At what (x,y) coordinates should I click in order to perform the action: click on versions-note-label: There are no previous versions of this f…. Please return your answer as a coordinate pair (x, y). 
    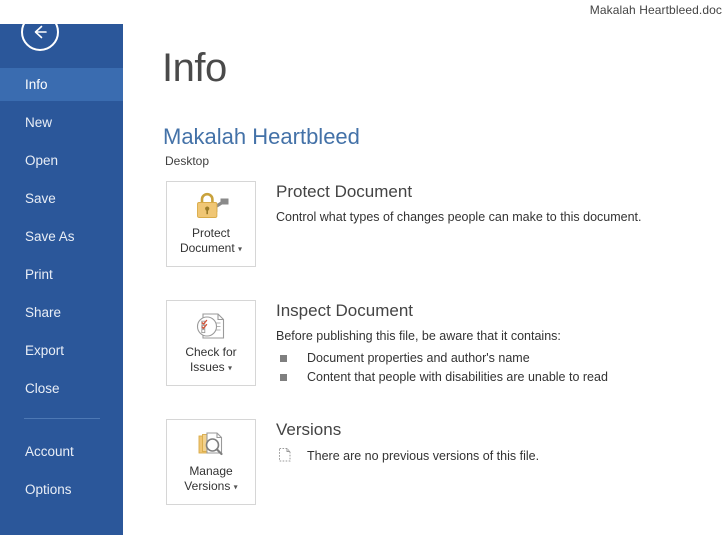
    Looking at the image, I should click on (423, 456).